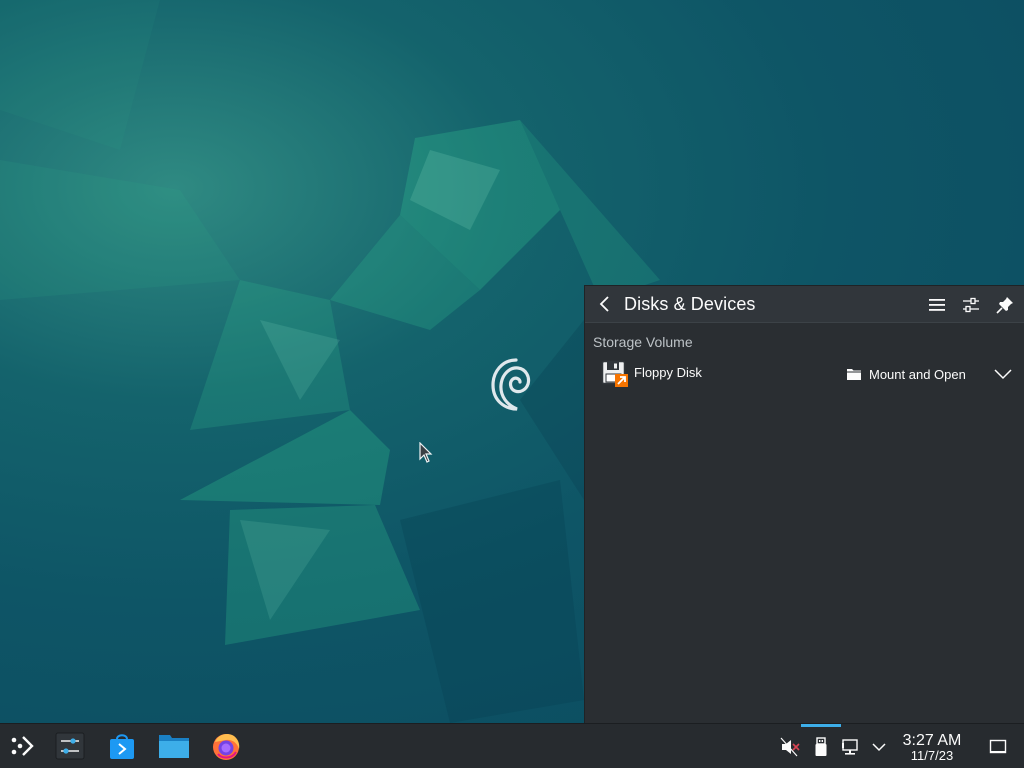 Image resolution: width=1024 pixels, height=768 pixels. Describe the element at coordinates (511, 384) in the screenshot. I see `debian-swirl-logo` at that location.